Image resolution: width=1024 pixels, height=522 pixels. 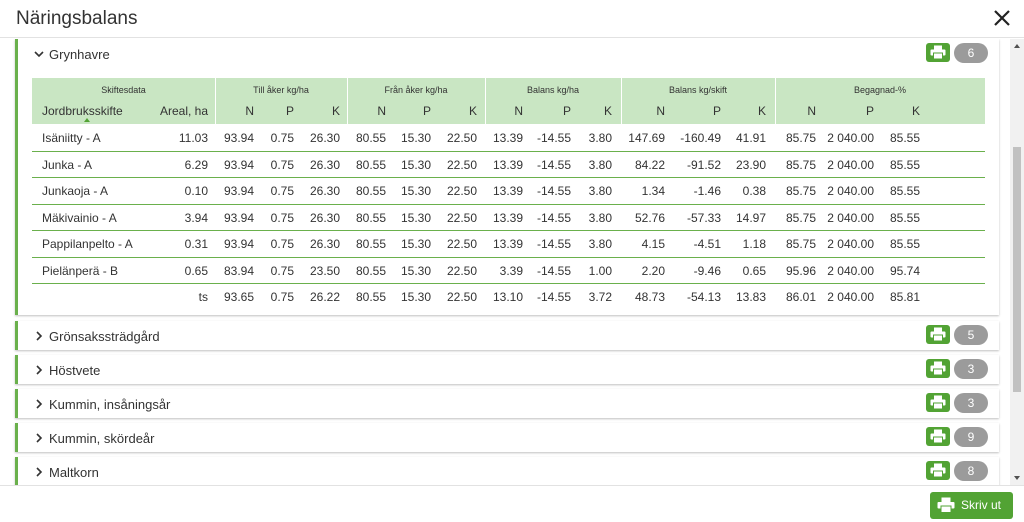 I want to click on section-header: Kummin, insåningsår 3, so click(x=508, y=404).